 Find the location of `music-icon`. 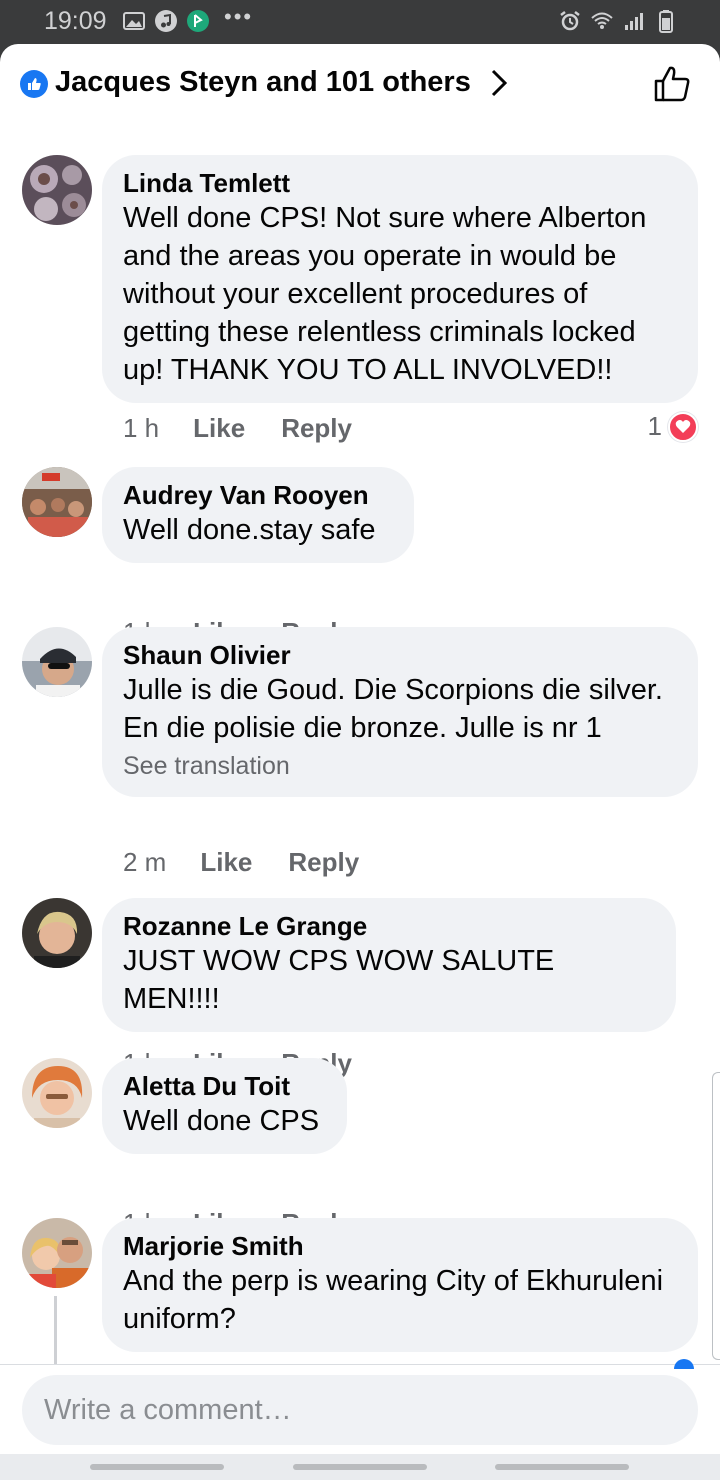

music-icon is located at coordinates (166, 21).